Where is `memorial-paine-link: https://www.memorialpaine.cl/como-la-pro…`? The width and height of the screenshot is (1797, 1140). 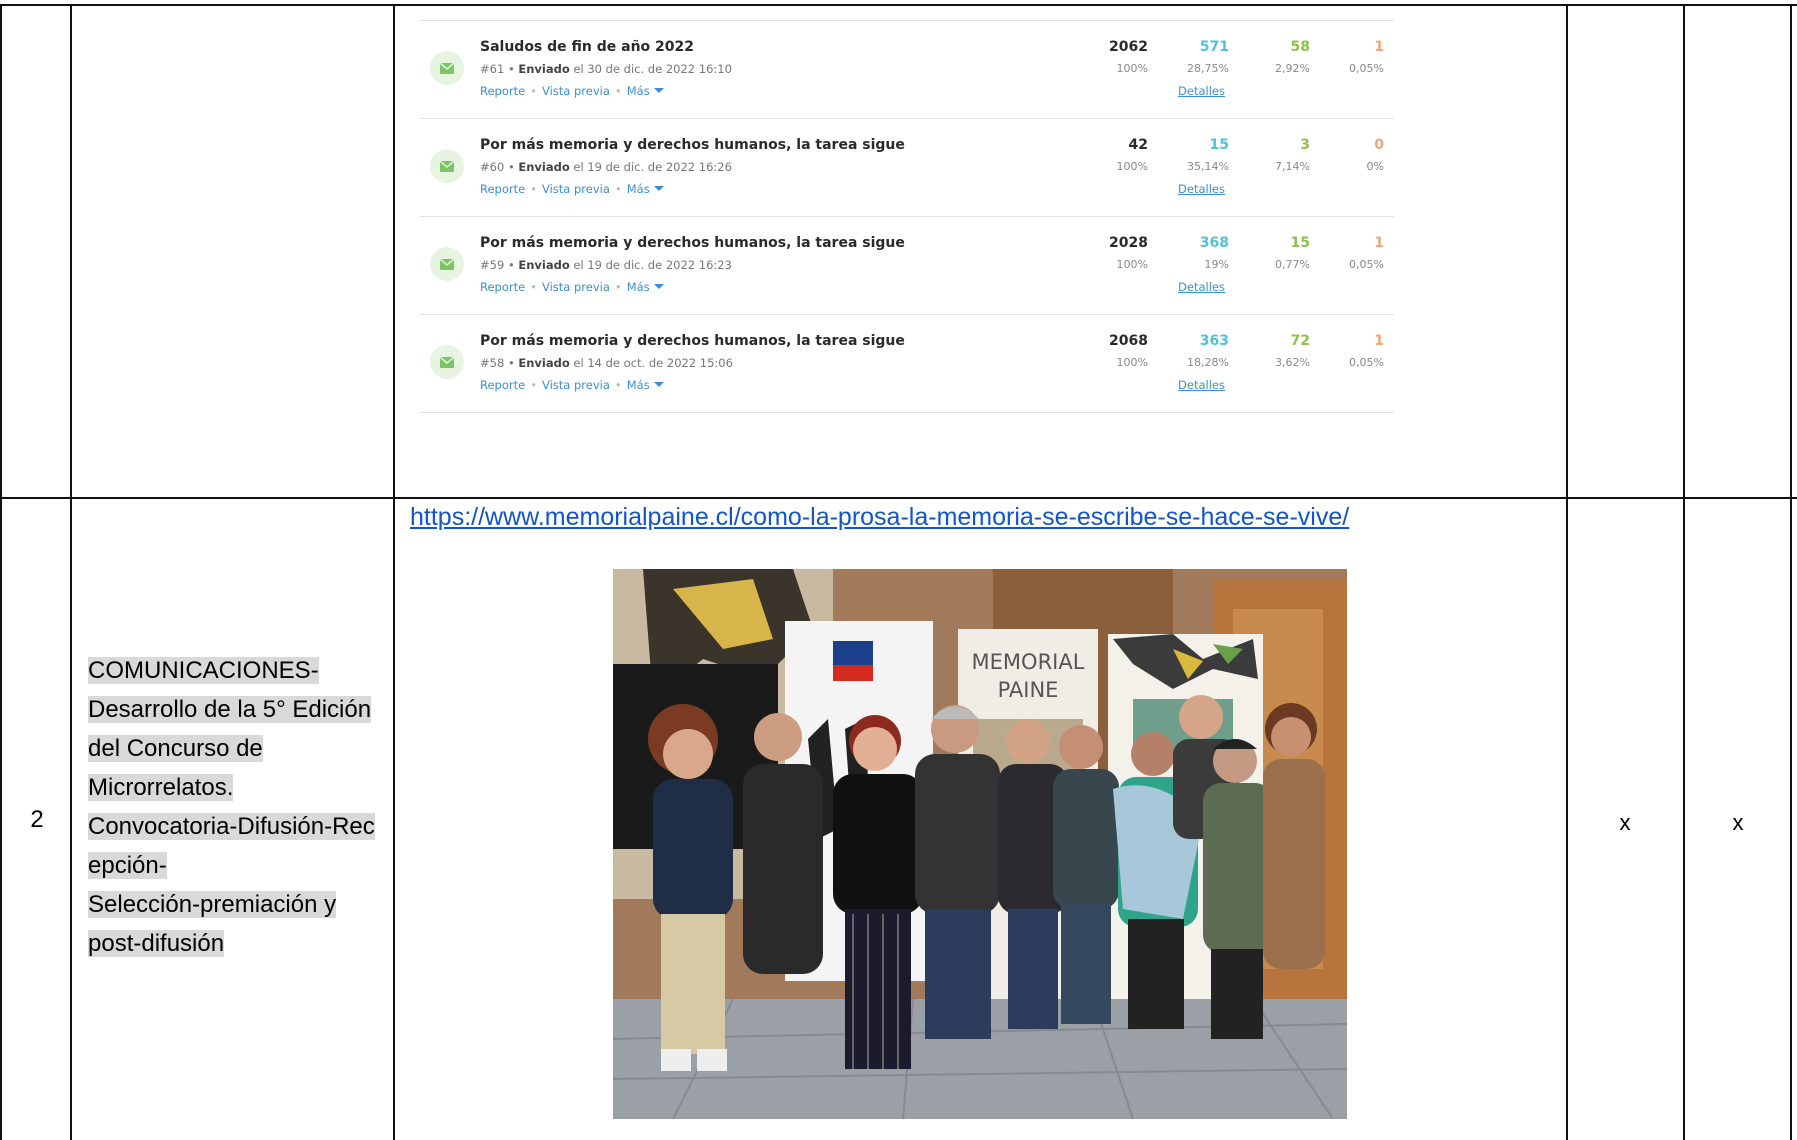
memorial-paine-link: https://www.memorialpaine.cl/como-la-pro… is located at coordinates (879, 517).